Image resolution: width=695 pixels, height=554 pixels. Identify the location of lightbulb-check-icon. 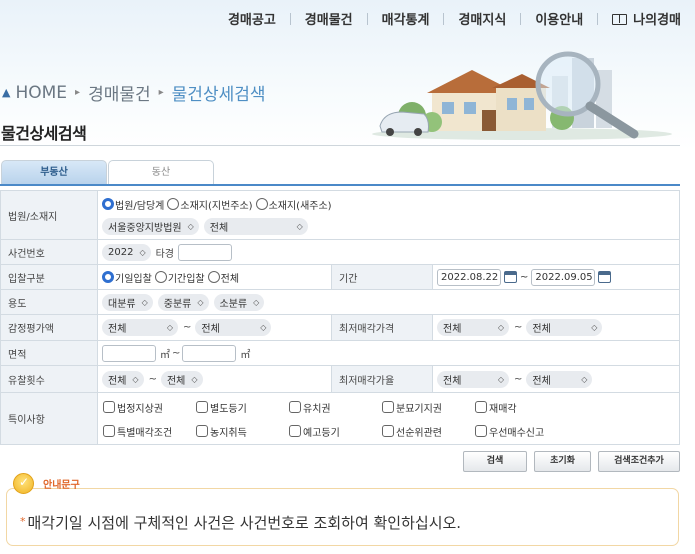
(23, 483).